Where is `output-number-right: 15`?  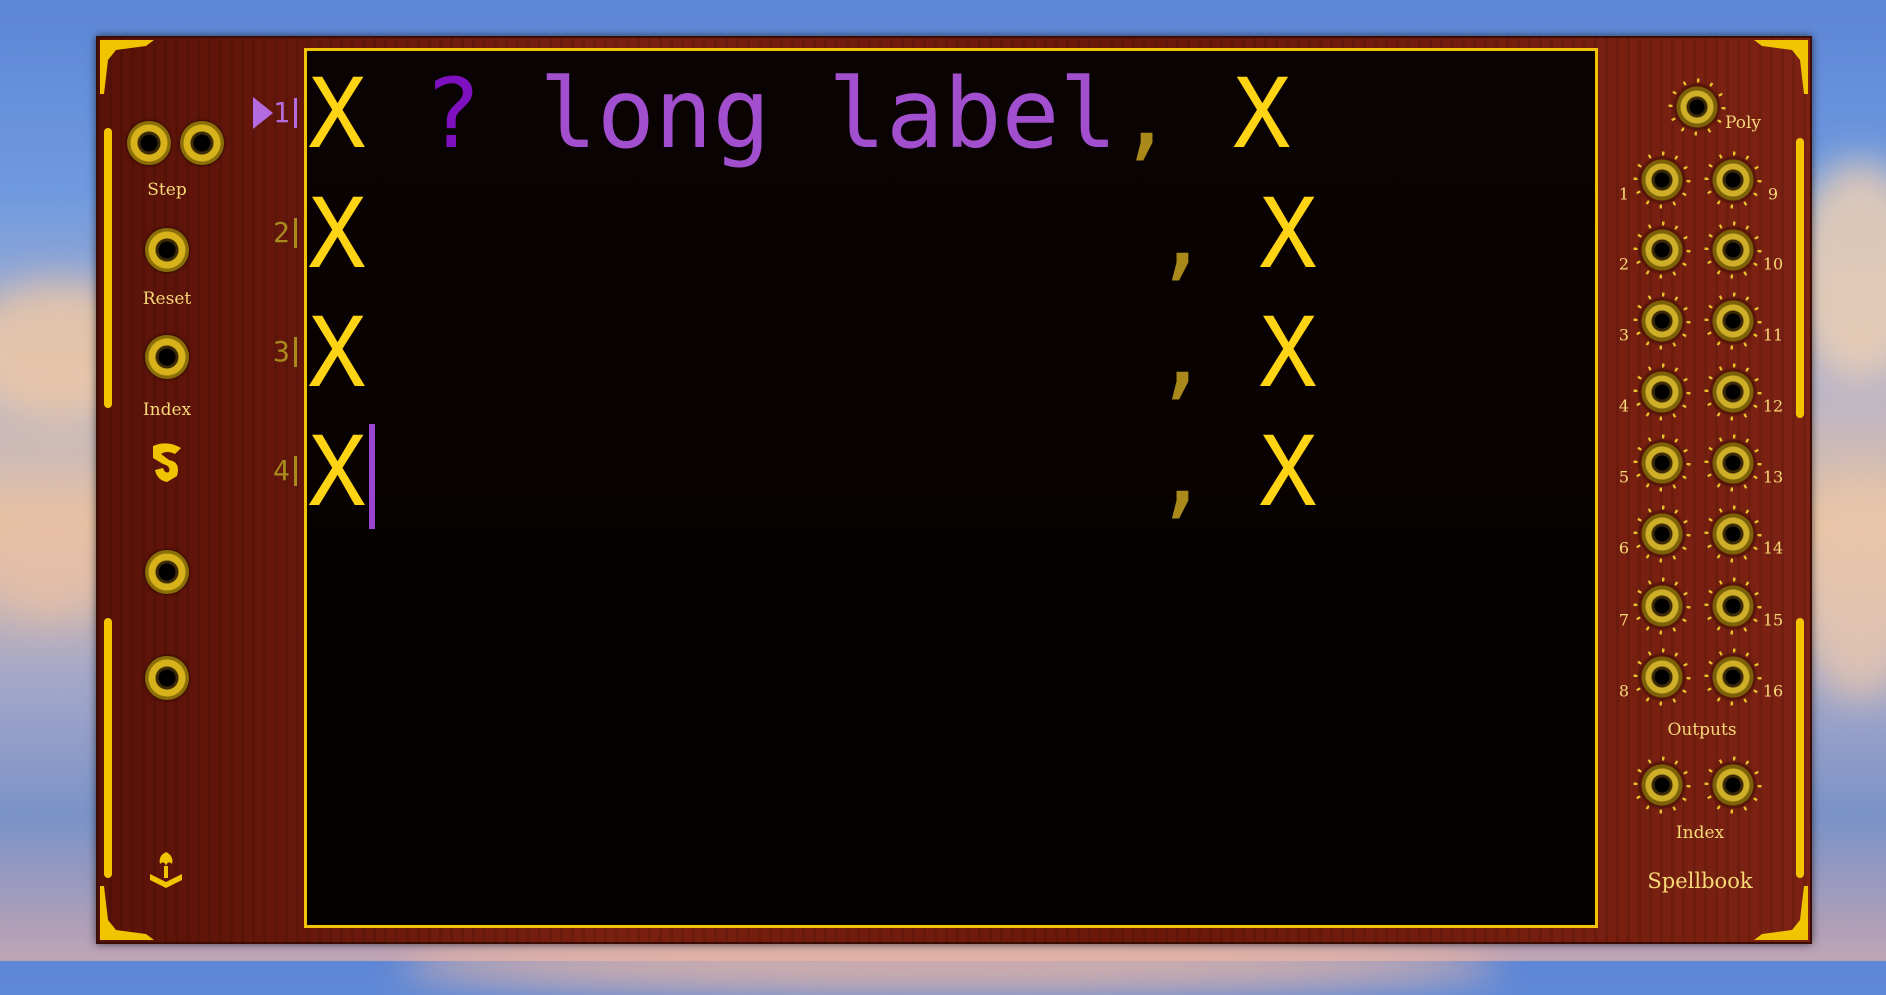 output-number-right: 15 is located at coordinates (1773, 620).